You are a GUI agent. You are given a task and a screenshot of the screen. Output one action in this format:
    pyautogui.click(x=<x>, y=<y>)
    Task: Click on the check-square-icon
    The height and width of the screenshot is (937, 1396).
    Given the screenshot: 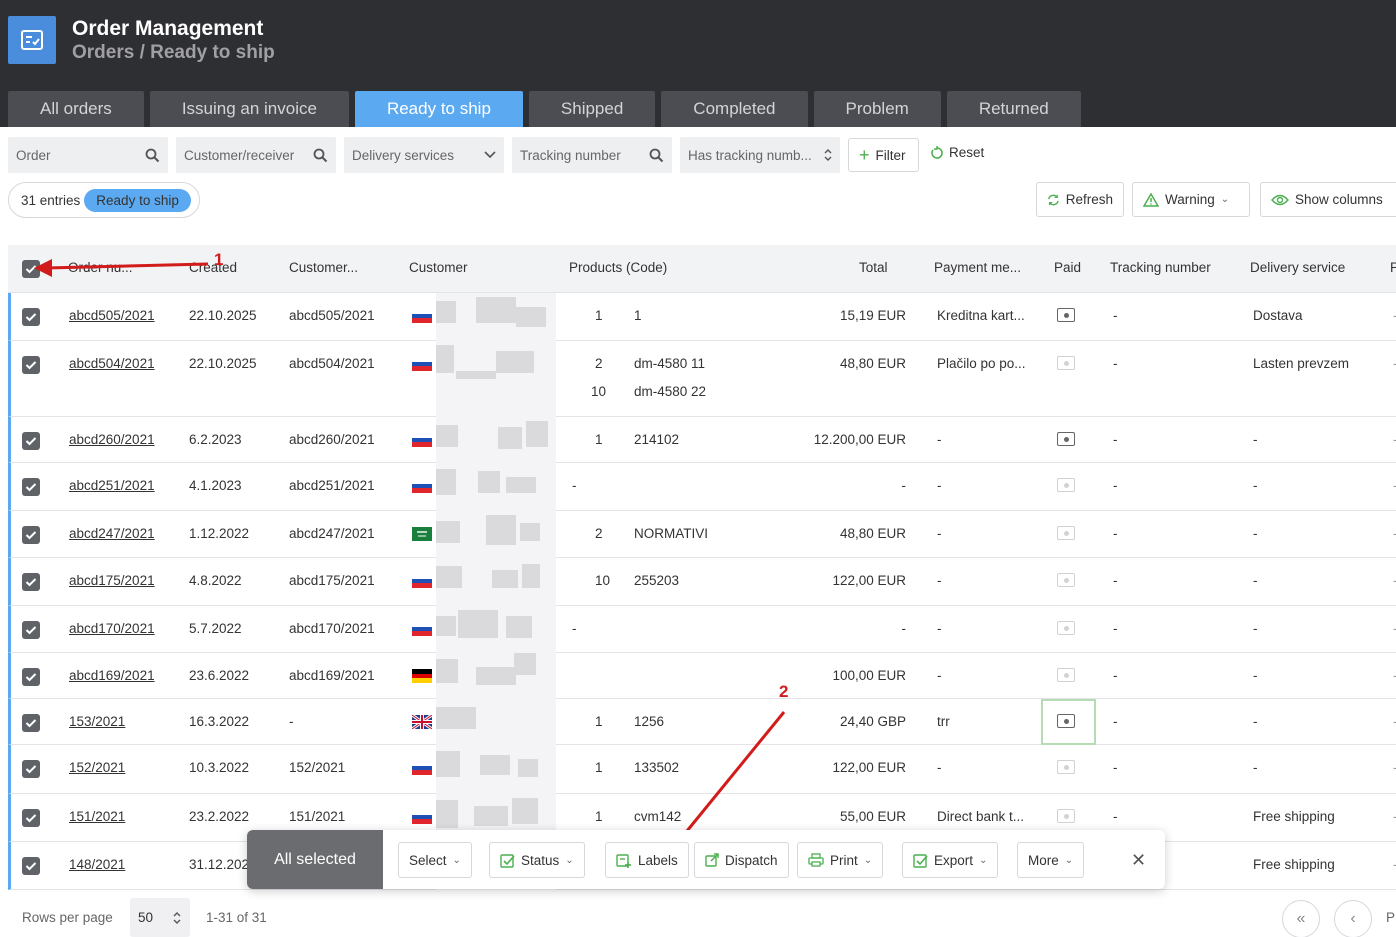 What is the action you would take?
    pyautogui.click(x=507, y=860)
    